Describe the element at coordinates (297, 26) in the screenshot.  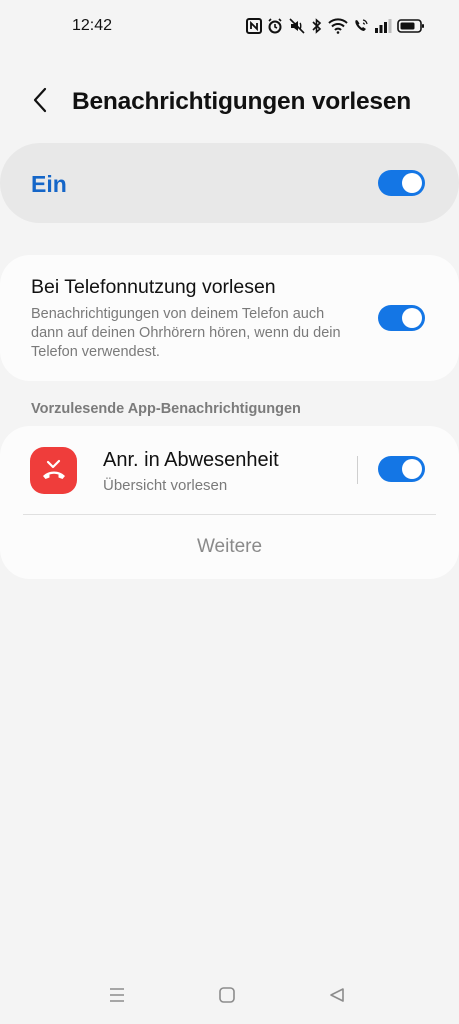
I see `mute-icon` at that location.